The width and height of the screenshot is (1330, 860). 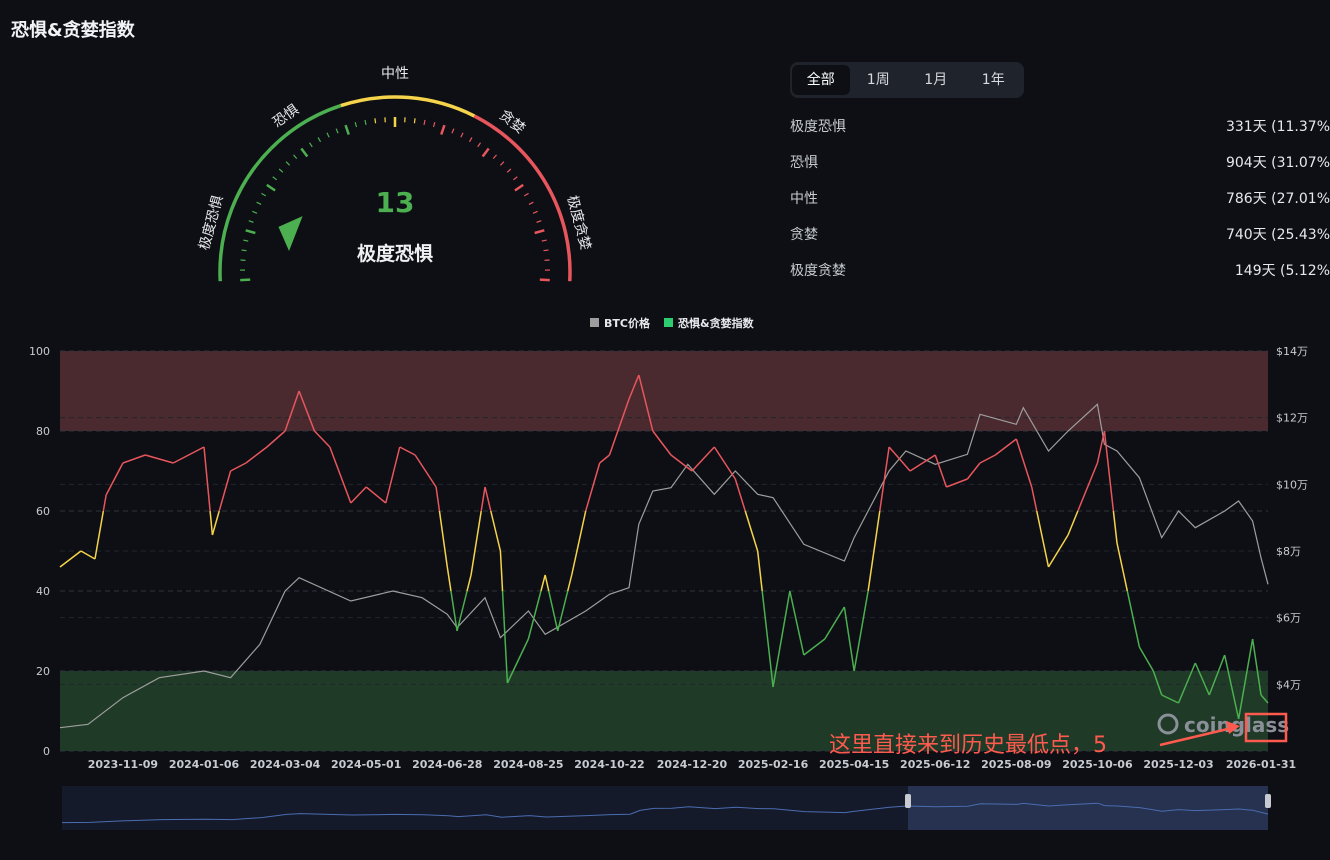 I want to click on tab-1year: 1年, so click(x=994, y=80).